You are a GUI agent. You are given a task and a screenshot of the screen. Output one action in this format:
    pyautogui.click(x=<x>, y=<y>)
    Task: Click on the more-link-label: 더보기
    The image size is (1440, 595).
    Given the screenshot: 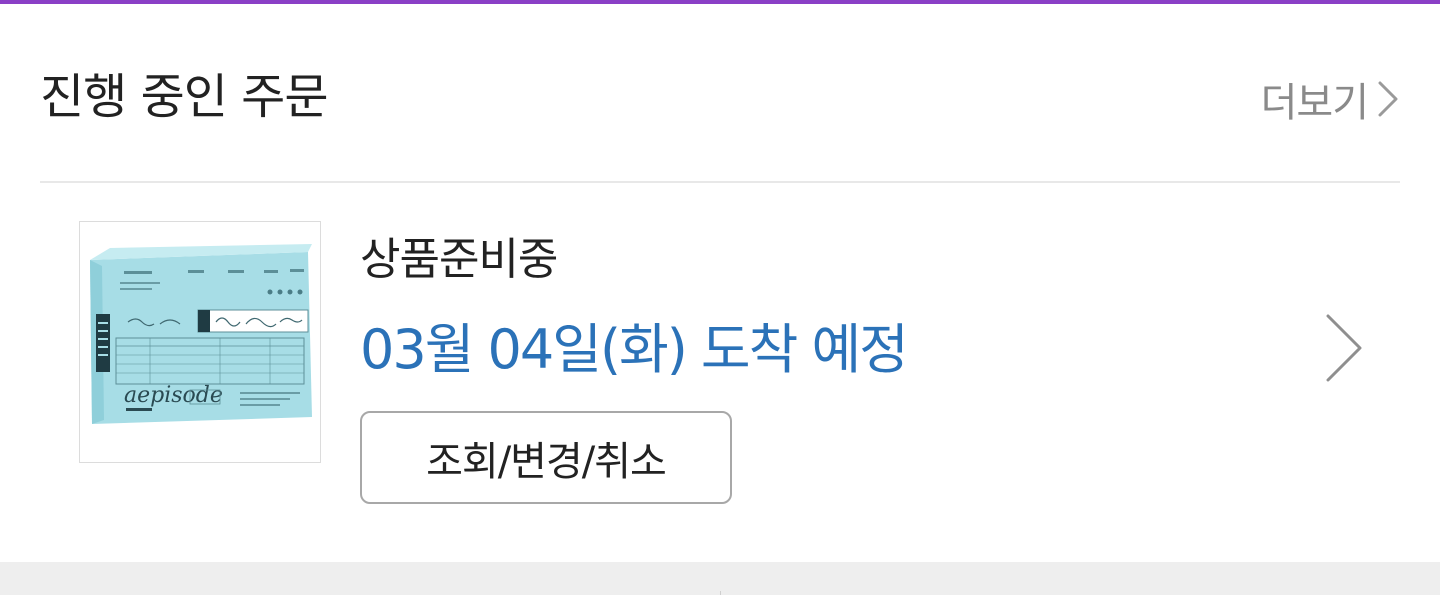 What is the action you would take?
    pyautogui.click(x=1314, y=103)
    